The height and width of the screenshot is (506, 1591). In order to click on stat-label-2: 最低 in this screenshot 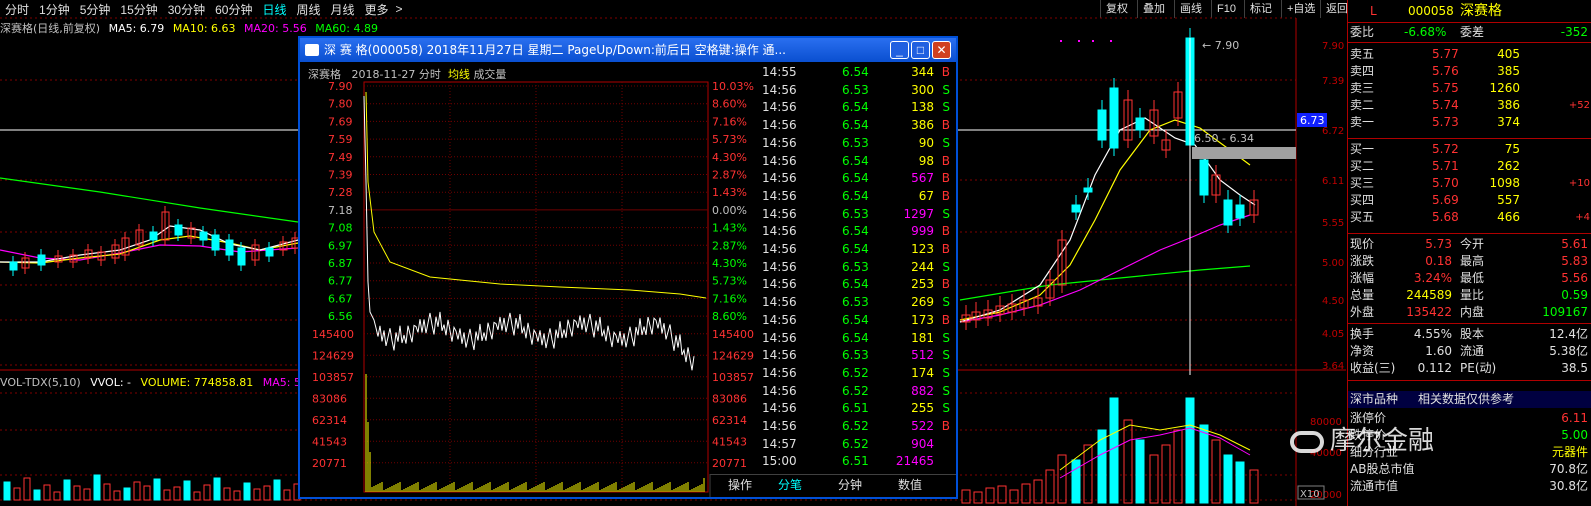, I will do `click(1472, 278)`.